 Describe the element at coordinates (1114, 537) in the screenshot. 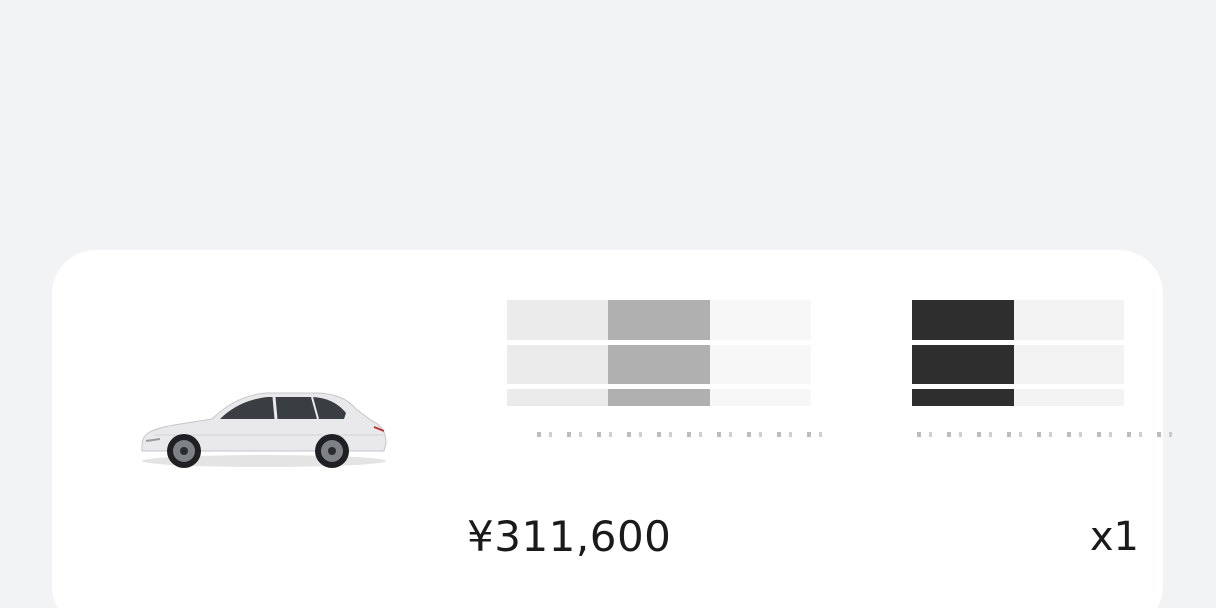

I see `quantity-label: x1` at that location.